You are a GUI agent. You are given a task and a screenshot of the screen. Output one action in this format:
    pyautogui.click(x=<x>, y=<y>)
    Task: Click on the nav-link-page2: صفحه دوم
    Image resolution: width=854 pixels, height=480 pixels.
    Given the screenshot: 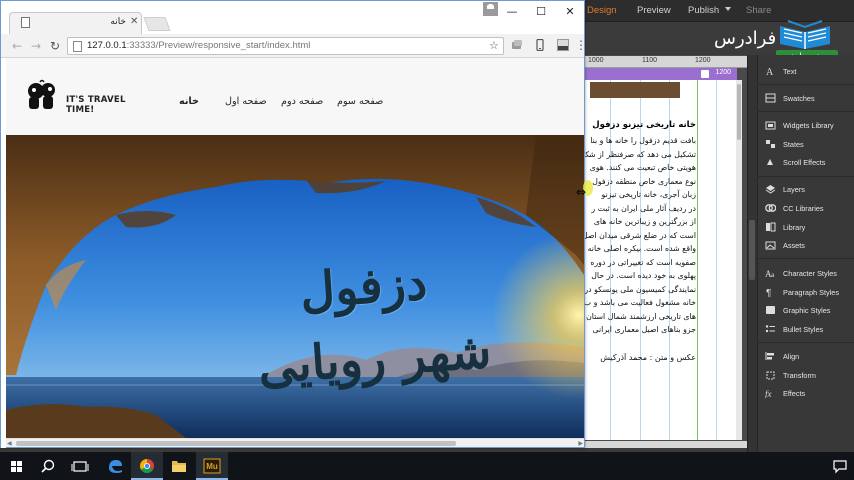 What is the action you would take?
    pyautogui.click(x=302, y=101)
    